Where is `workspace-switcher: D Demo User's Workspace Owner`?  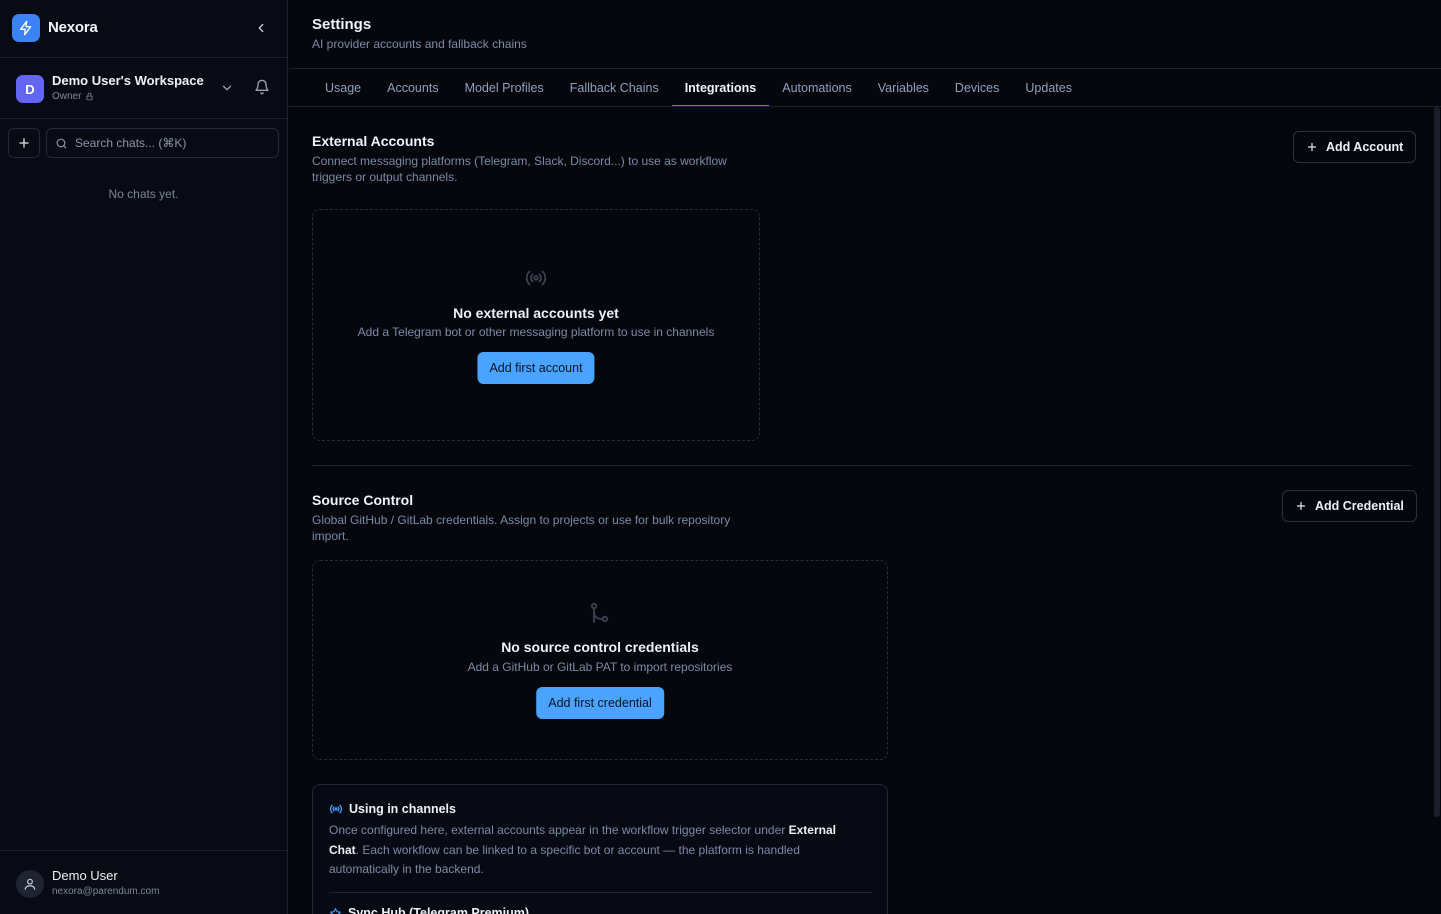
workspace-switcher: D Demo User's Workspace Owner is located at coordinates (143, 89).